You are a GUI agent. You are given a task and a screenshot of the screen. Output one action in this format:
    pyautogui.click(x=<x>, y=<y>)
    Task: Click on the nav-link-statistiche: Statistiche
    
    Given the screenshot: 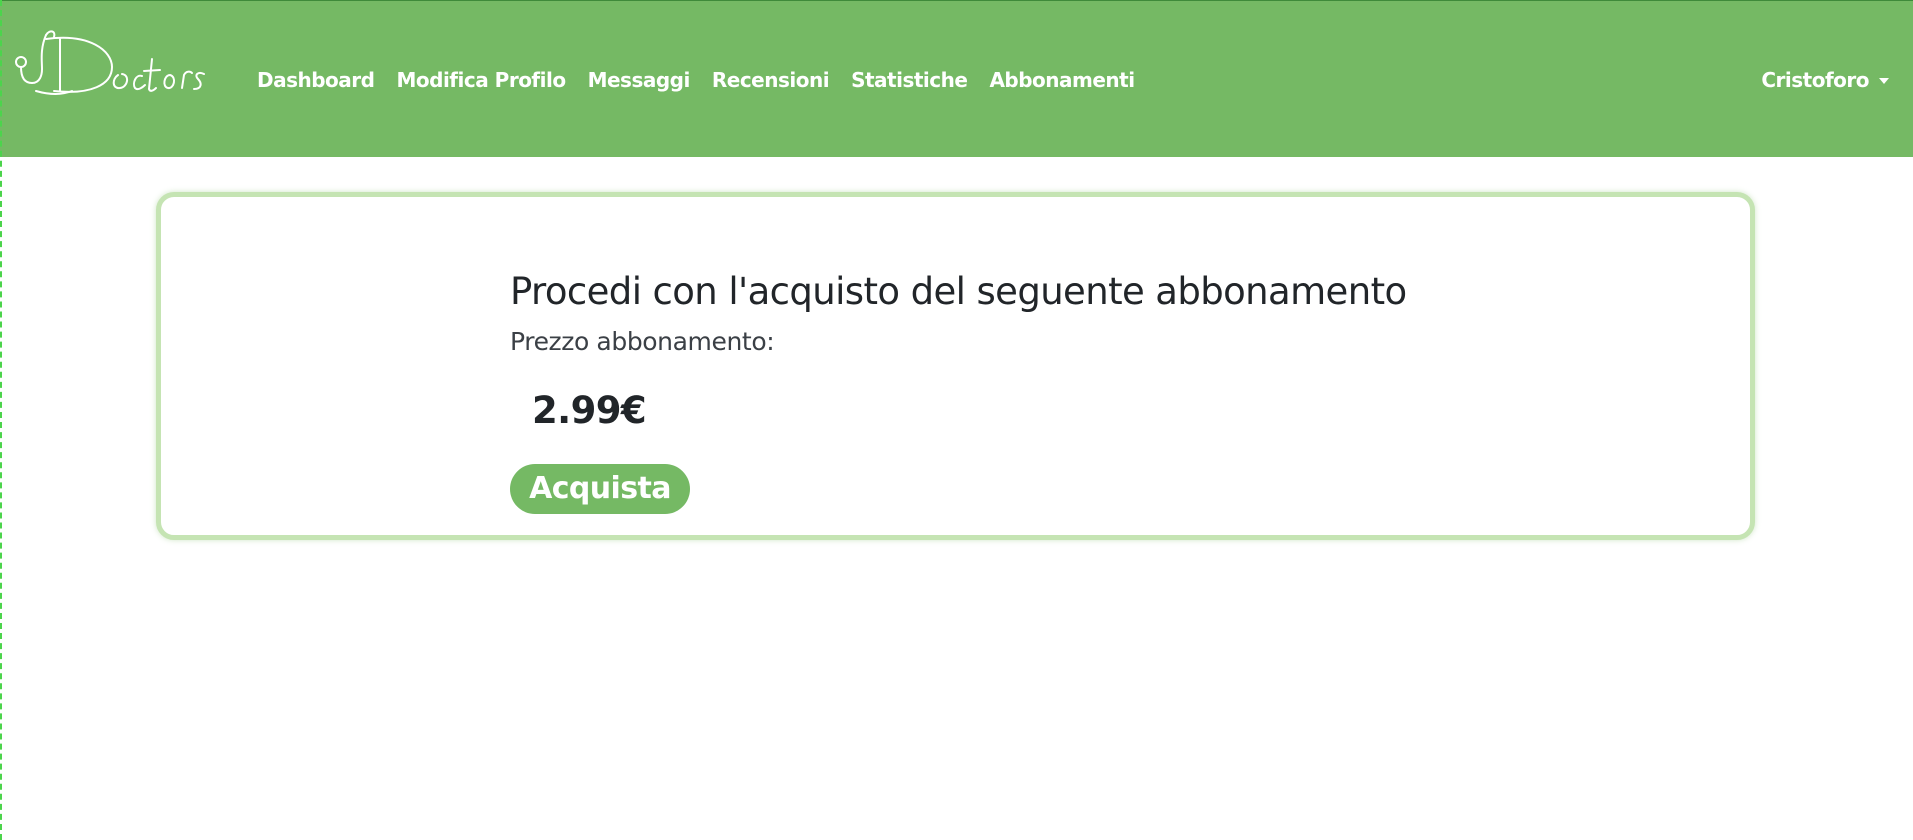 What is the action you would take?
    pyautogui.click(x=909, y=80)
    